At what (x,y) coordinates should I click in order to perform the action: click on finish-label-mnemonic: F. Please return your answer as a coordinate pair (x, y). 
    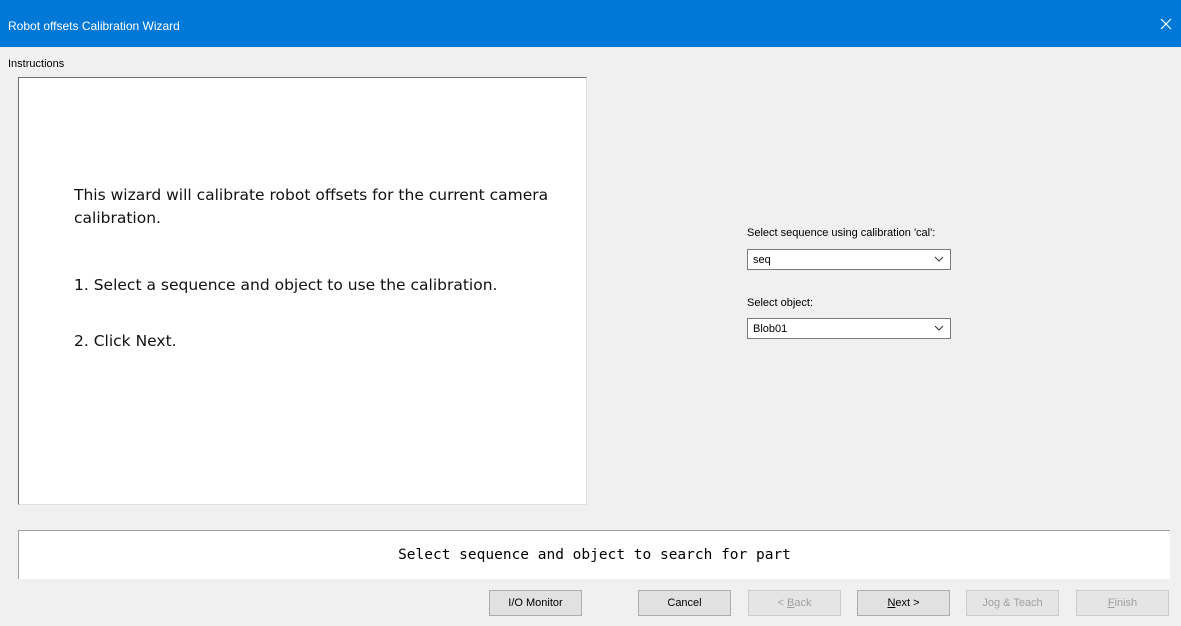
    Looking at the image, I should click on (1111, 603).